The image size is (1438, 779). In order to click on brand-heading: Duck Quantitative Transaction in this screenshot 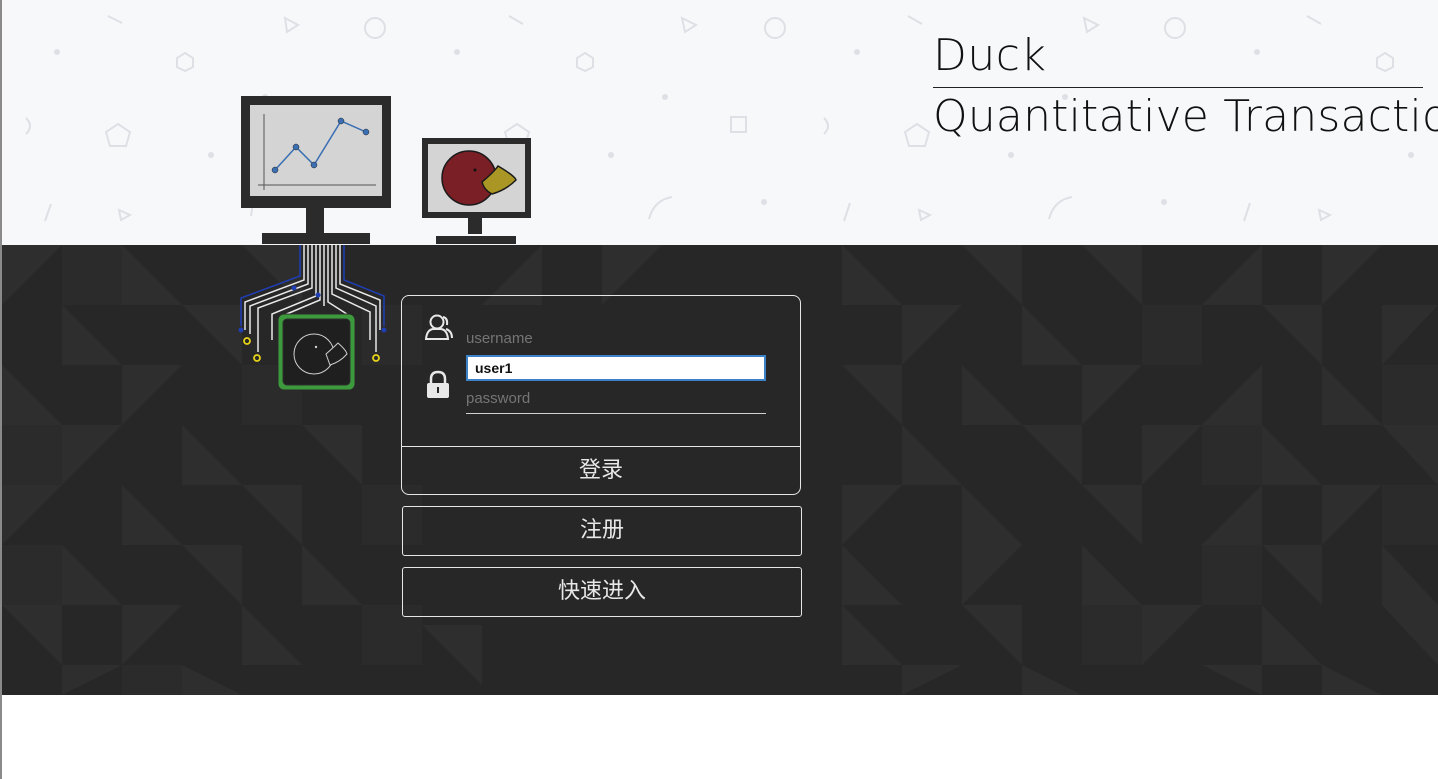, I will do `click(1185, 87)`.